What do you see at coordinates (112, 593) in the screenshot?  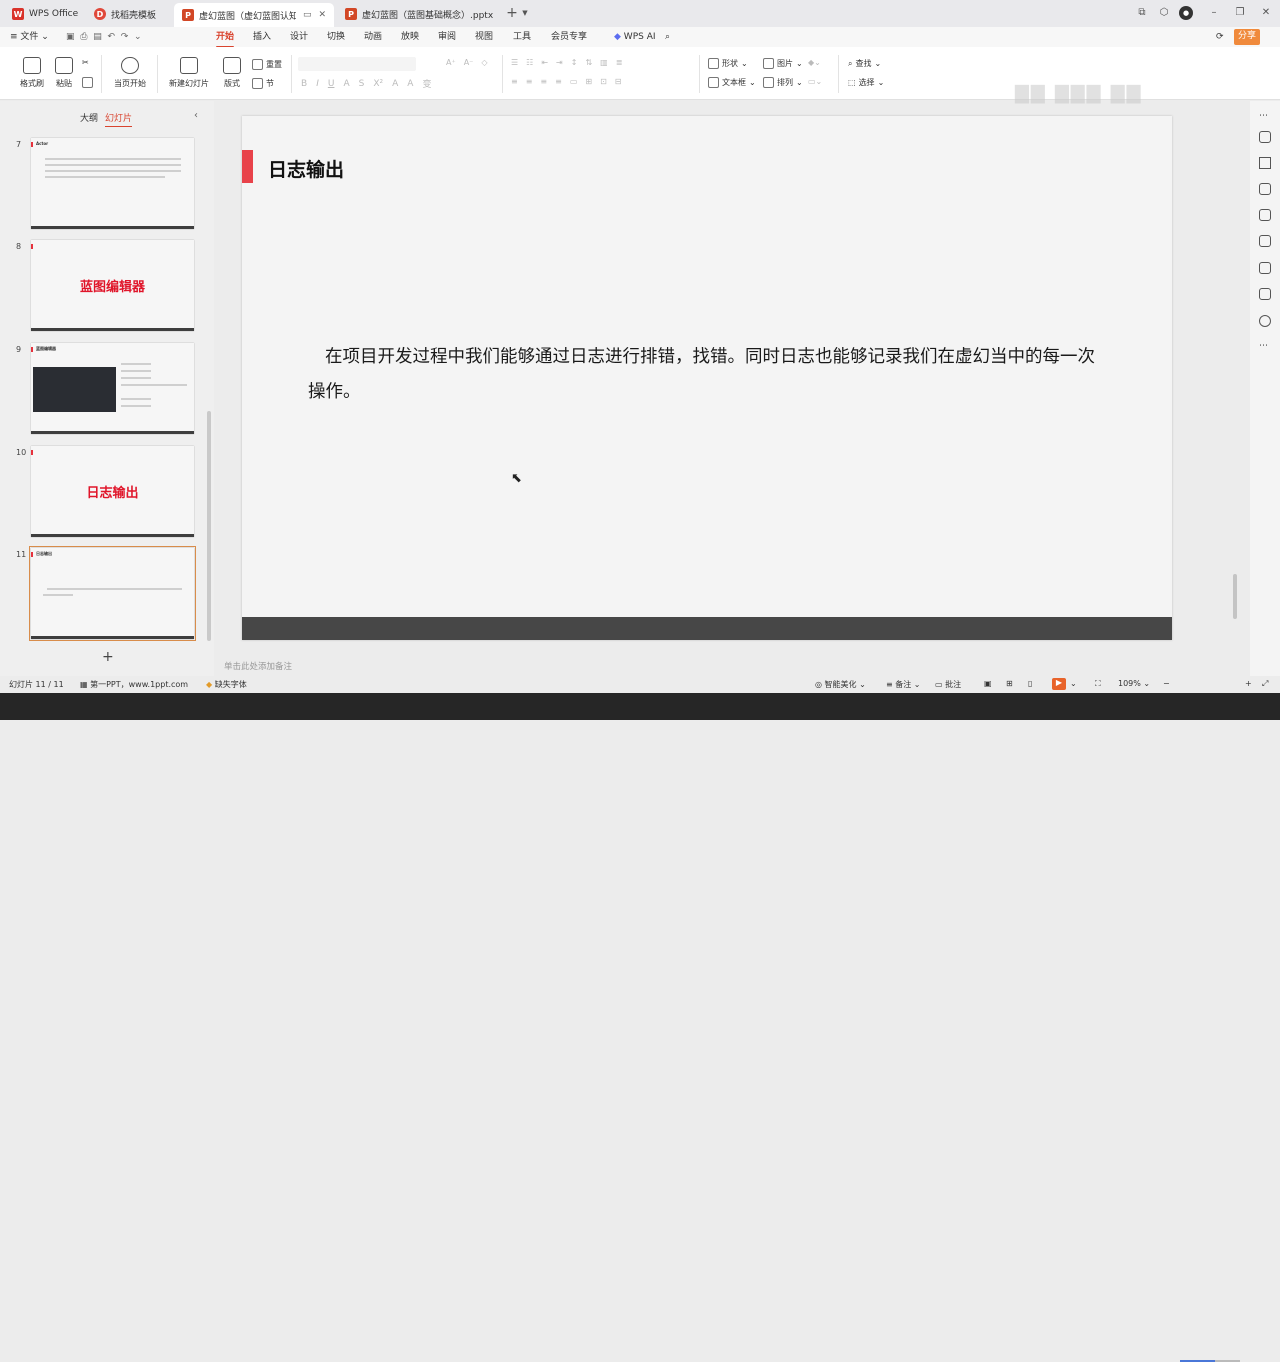 I see `slide-thumbnail-11: 日志输出` at bounding box center [112, 593].